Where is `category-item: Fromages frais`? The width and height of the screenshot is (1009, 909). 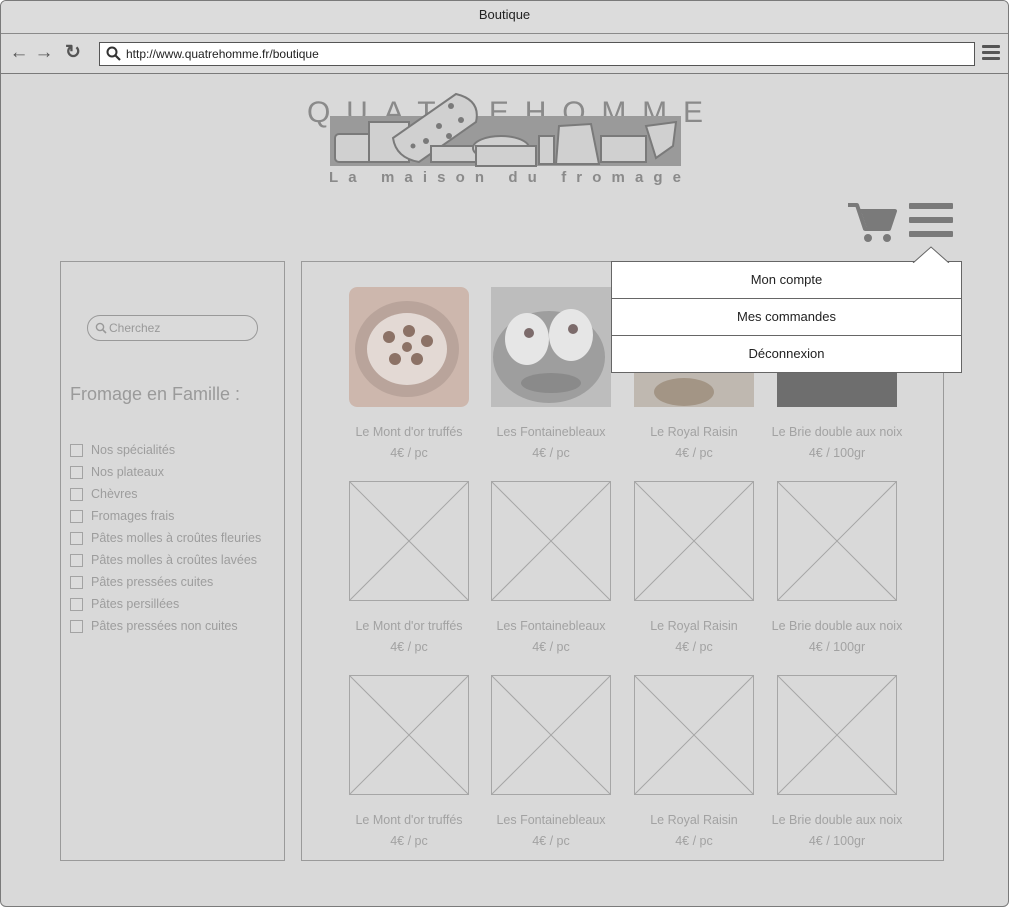 category-item: Fromages frais is located at coordinates (165, 516).